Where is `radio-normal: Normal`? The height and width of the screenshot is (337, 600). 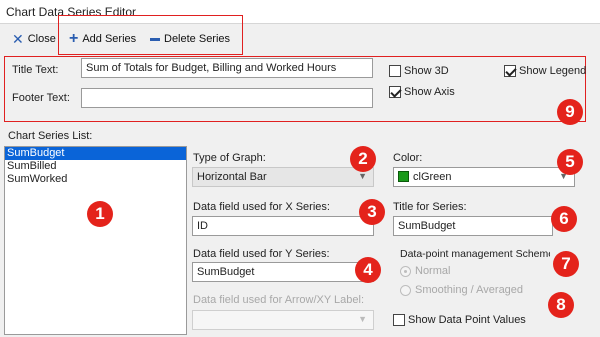
radio-normal: Normal is located at coordinates (425, 271).